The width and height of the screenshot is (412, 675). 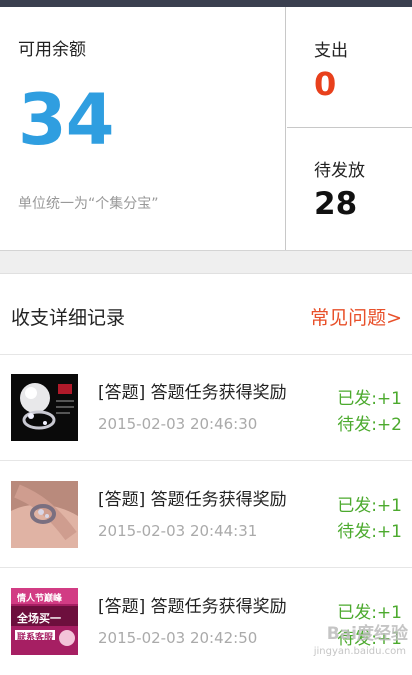 What do you see at coordinates (39, 618) in the screenshot?
I see `promo-text-2: 全场买一` at bounding box center [39, 618].